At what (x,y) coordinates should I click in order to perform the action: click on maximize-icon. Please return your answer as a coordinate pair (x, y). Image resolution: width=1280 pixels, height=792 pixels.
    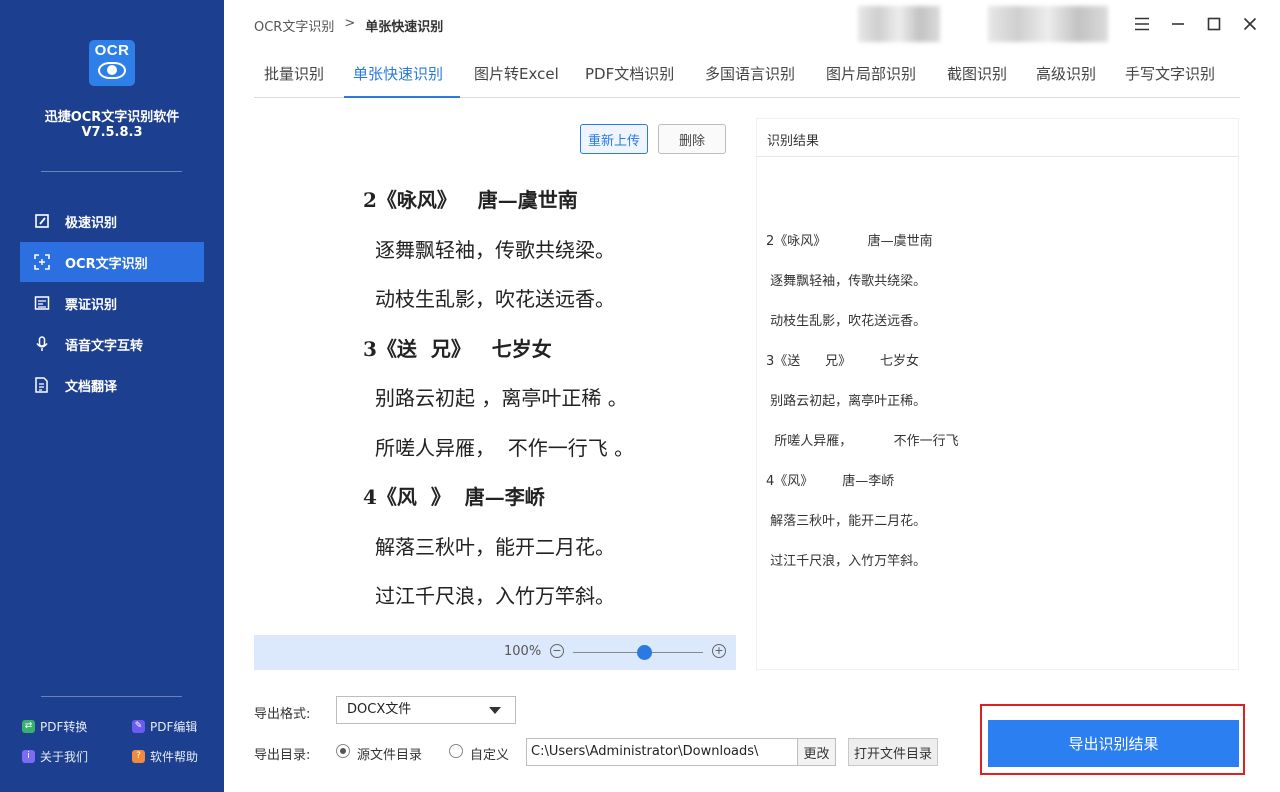
    Looking at the image, I should click on (1214, 24).